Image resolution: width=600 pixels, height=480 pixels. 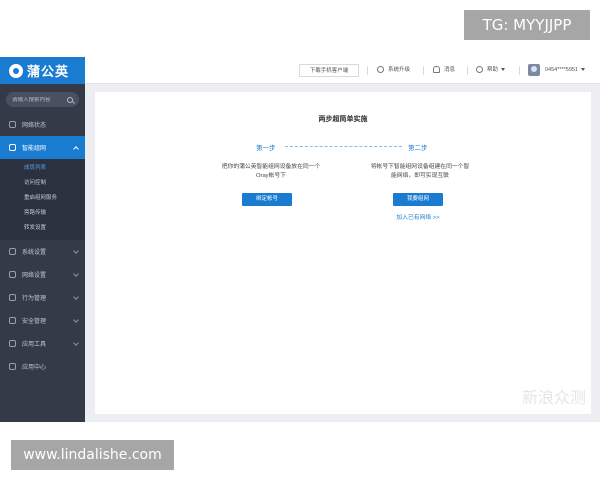 I want to click on sidebar-item-tools: 应用工具, so click(x=42, y=343).